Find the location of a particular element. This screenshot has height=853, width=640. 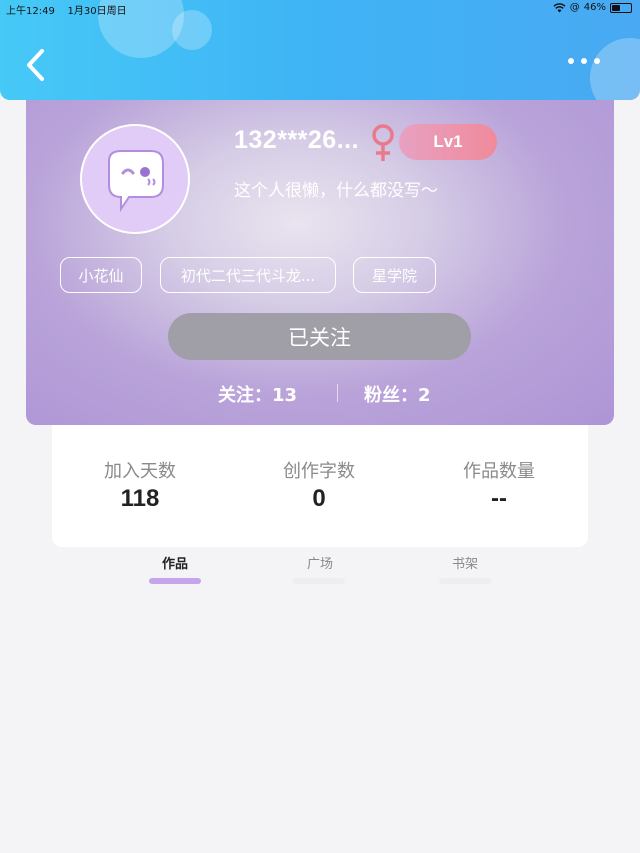

status-bar: 上午12:49 1月30日周日 @ 46% is located at coordinates (320, 8).